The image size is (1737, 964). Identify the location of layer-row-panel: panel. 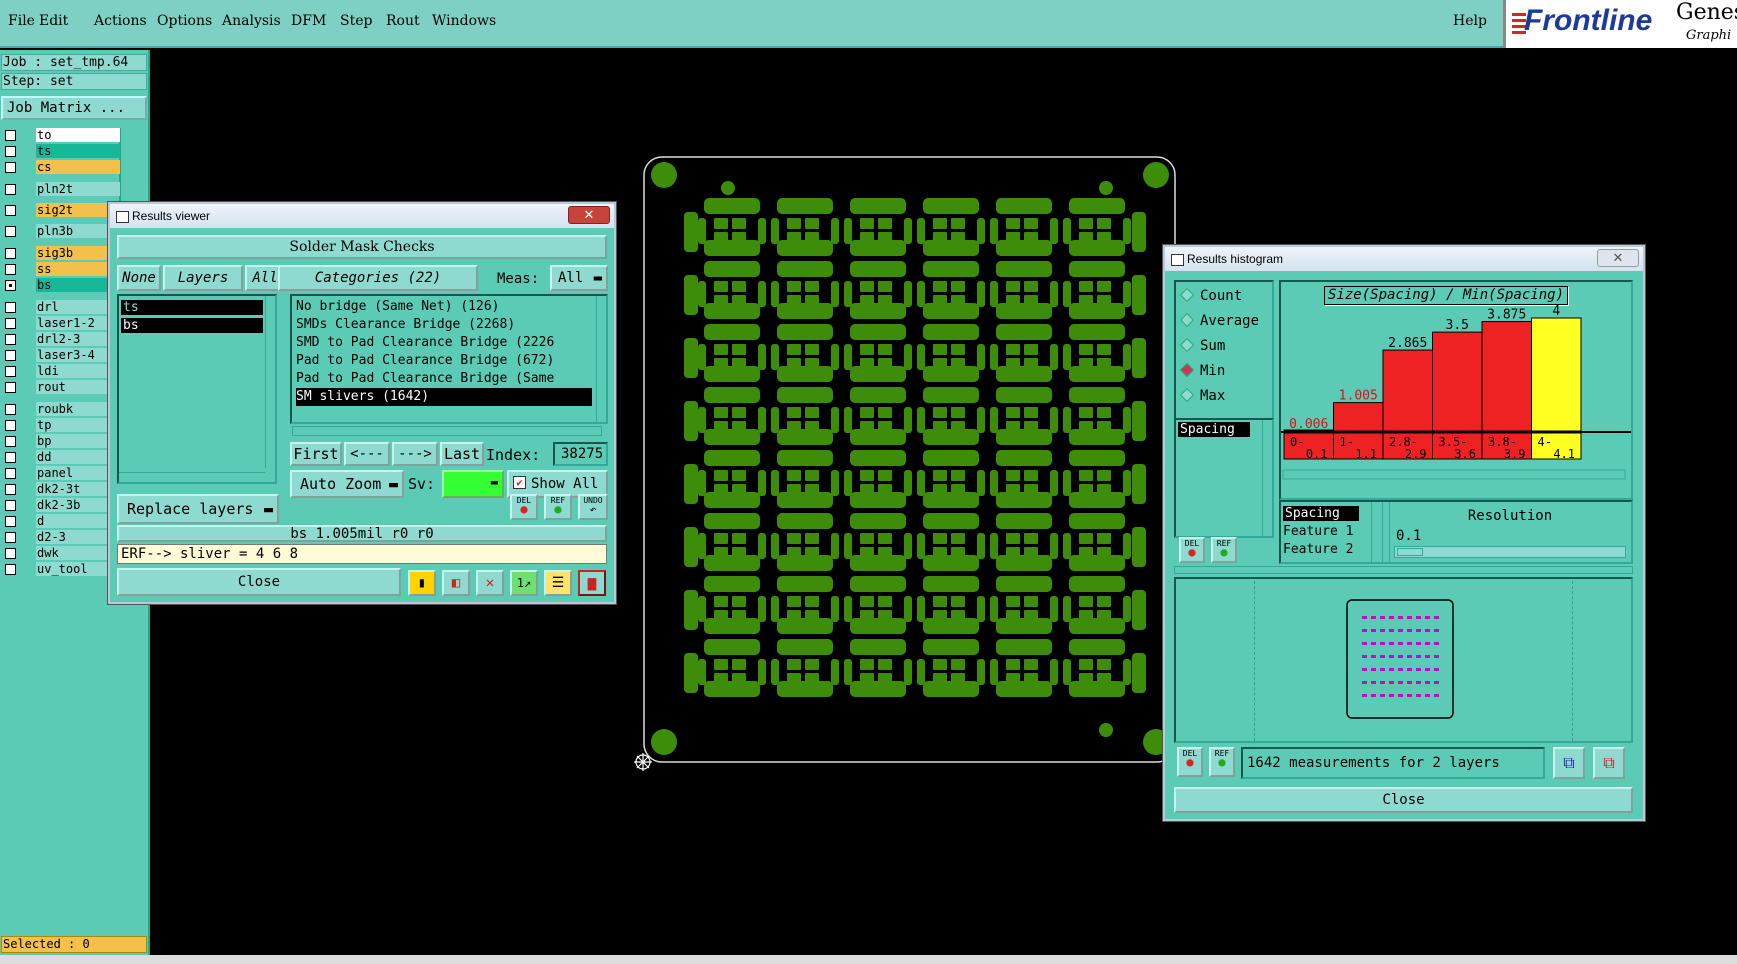
(60, 473).